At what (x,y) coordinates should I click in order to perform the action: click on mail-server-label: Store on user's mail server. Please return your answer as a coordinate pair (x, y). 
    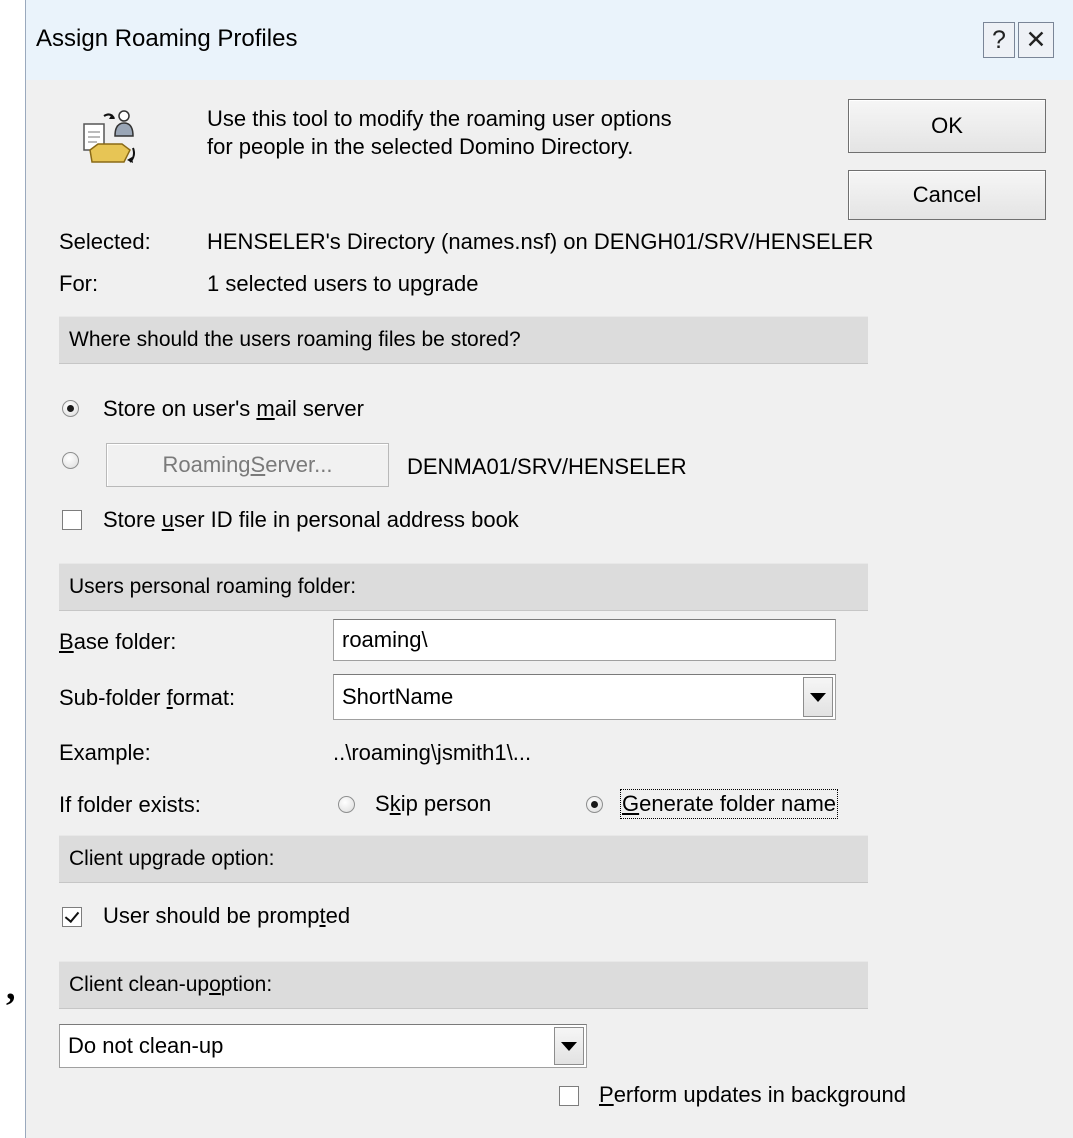
    Looking at the image, I should click on (233, 409).